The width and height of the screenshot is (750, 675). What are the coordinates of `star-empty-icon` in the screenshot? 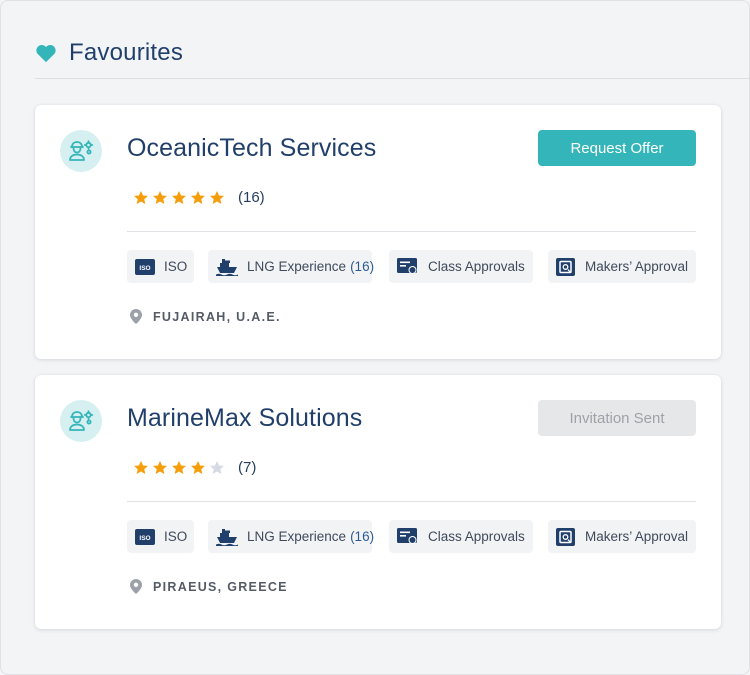 It's located at (217, 467).